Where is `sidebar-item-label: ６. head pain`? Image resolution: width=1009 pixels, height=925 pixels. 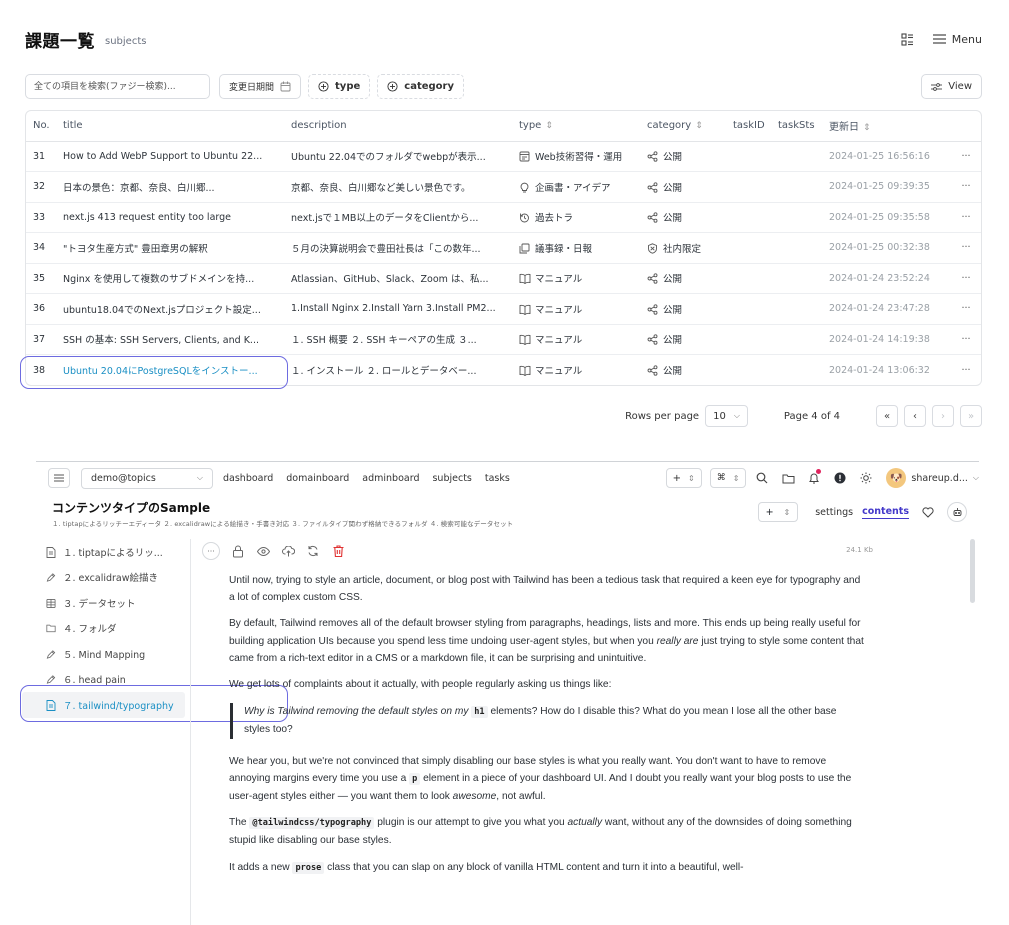
sidebar-item-label: ６. head pain is located at coordinates (94, 681).